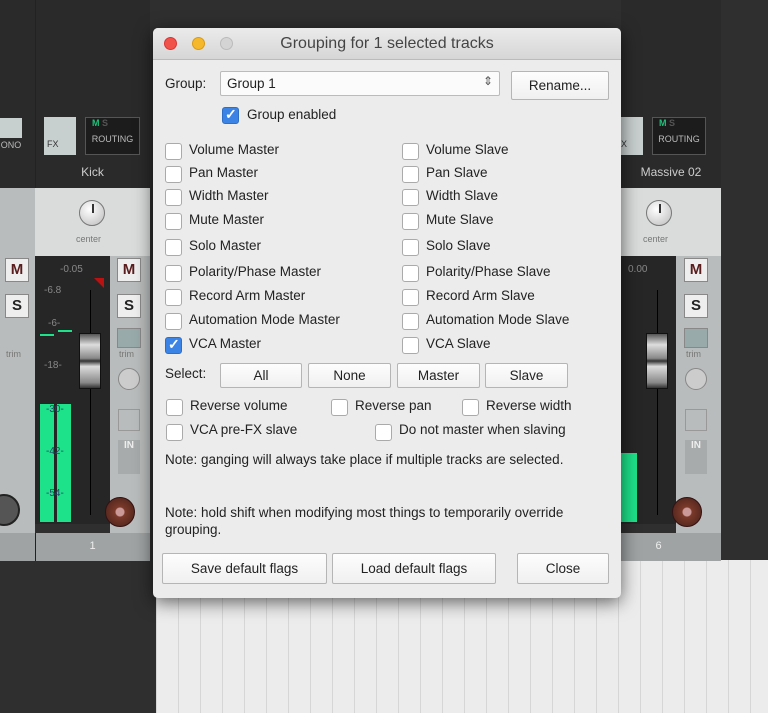  I want to click on polarity-phase-slave-checkbox, so click(410, 273).